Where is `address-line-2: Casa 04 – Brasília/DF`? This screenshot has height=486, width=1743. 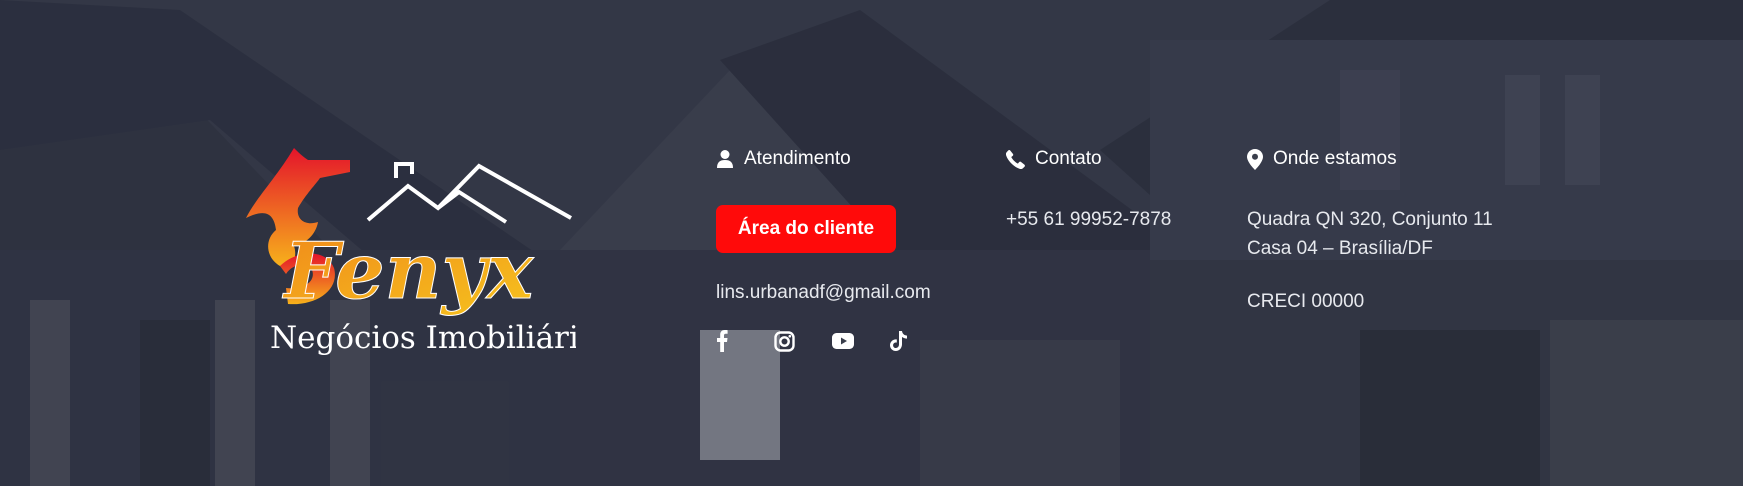
address-line-2: Casa 04 – Brasília/DF is located at coordinates (1340, 248).